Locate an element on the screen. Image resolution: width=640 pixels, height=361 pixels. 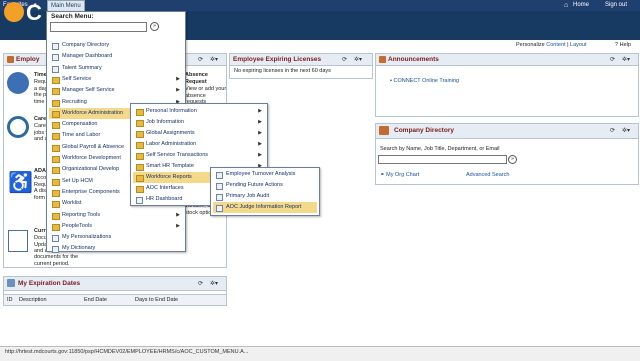
pagelet-header: My Expiration Dates ⟳ ✲▾ is located at coordinates (115, 284).